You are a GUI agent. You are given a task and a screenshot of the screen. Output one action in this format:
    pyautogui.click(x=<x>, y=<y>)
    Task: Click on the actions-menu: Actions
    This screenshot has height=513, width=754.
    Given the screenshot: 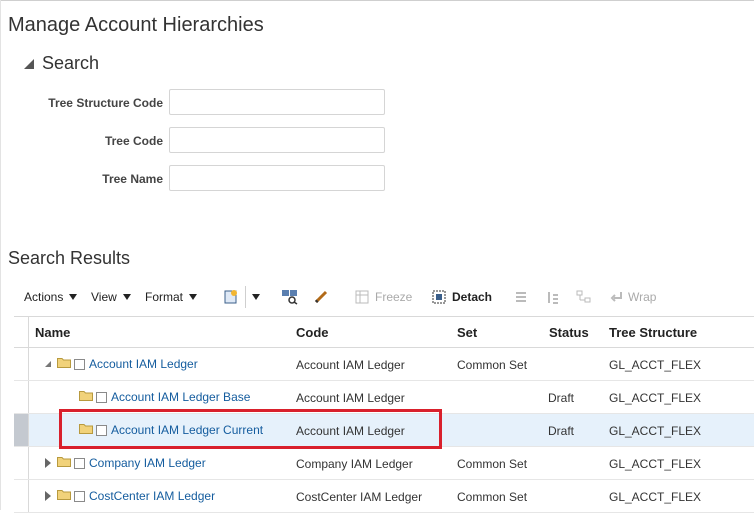 What is the action you would take?
    pyautogui.click(x=51, y=297)
    